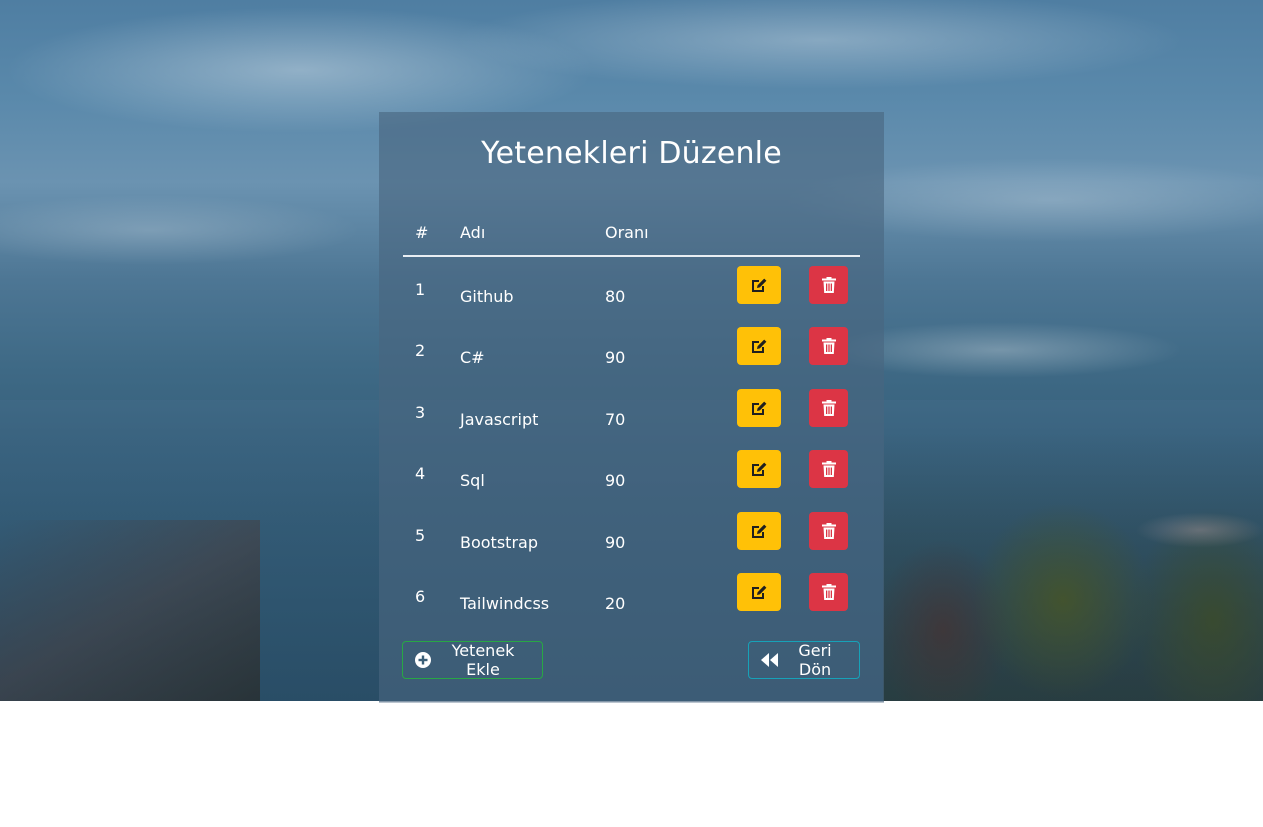  I want to click on table-row: 1 Github 80, so click(631, 303).